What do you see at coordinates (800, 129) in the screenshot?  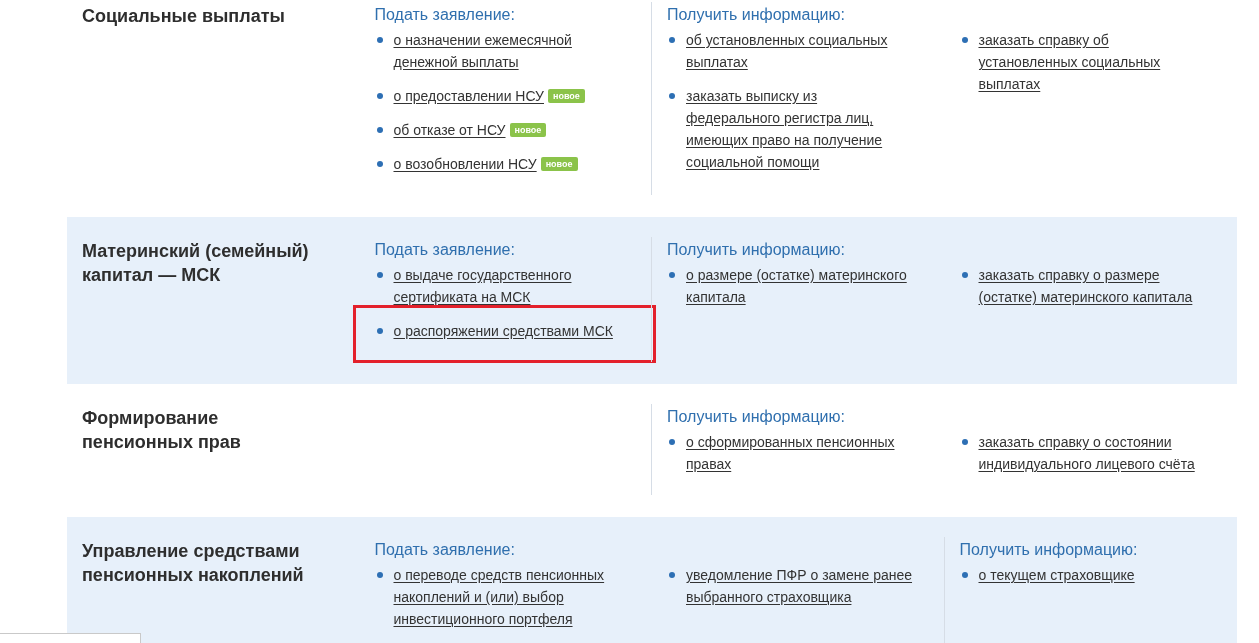 I see `service-link: заказать выписку из федерального регистра лиц, имеющих право на получение социальной помощи` at bounding box center [800, 129].